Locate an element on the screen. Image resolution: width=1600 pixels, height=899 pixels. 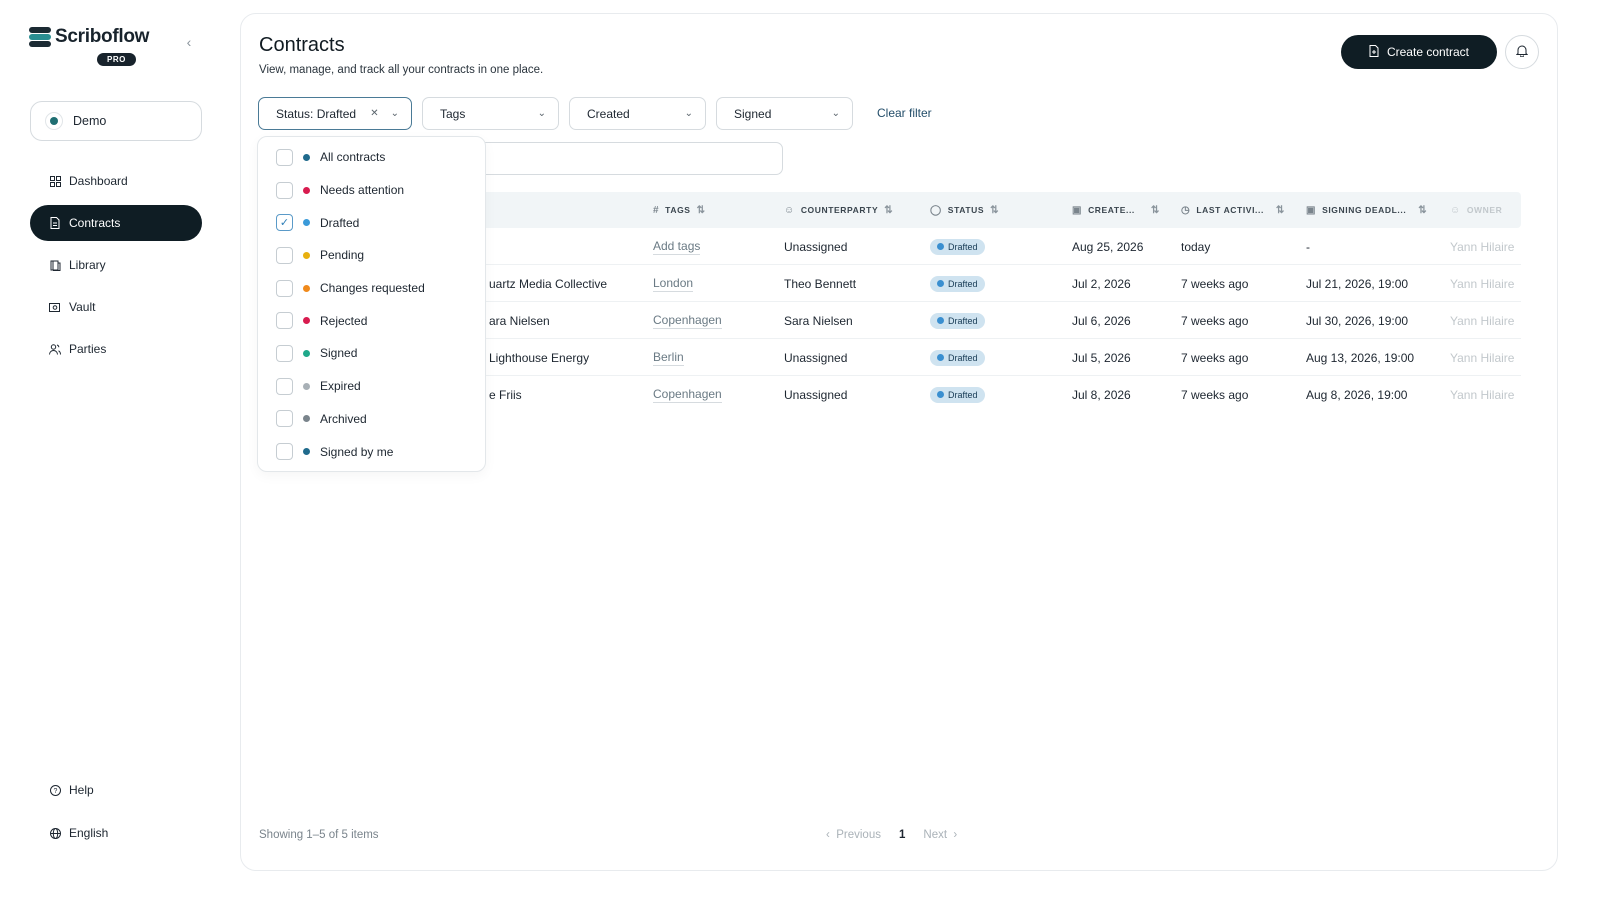
clear-filter-link: Clear filter is located at coordinates (904, 113).